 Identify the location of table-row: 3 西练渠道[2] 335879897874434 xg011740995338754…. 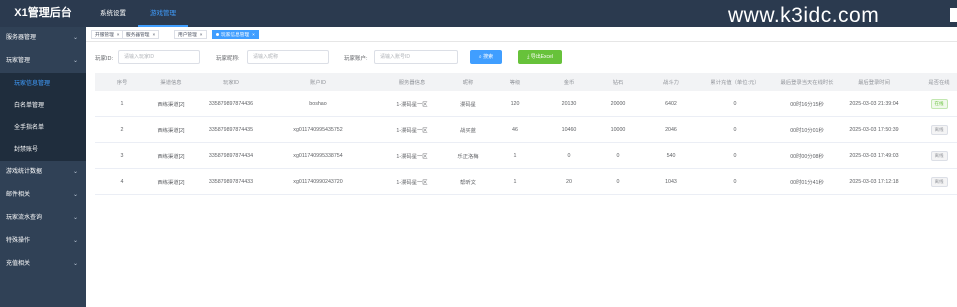
(526, 156).